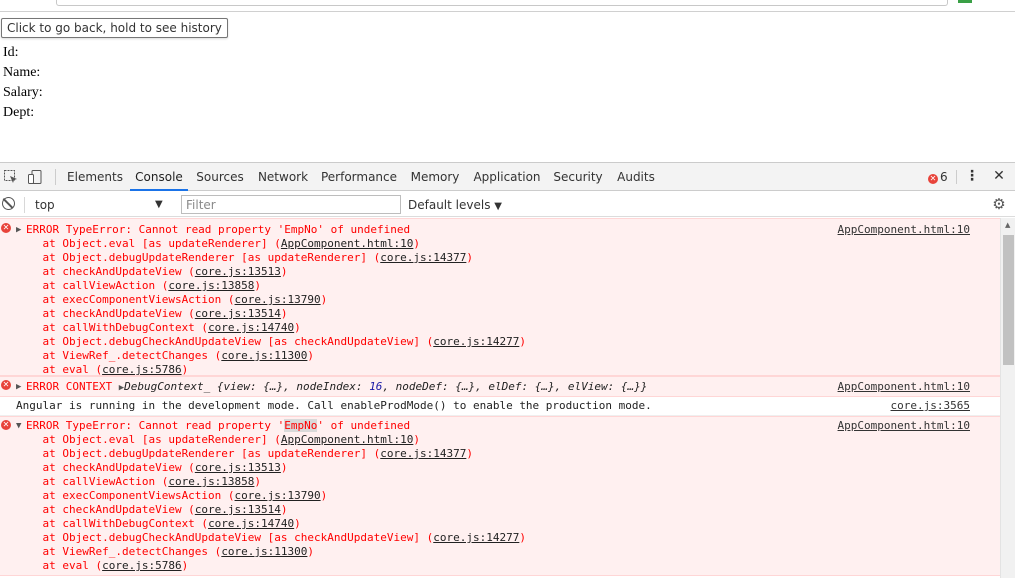 The width and height of the screenshot is (1015, 578). What do you see at coordinates (930, 406) in the screenshot?
I see `info-source-link: core.js:3565` at bounding box center [930, 406].